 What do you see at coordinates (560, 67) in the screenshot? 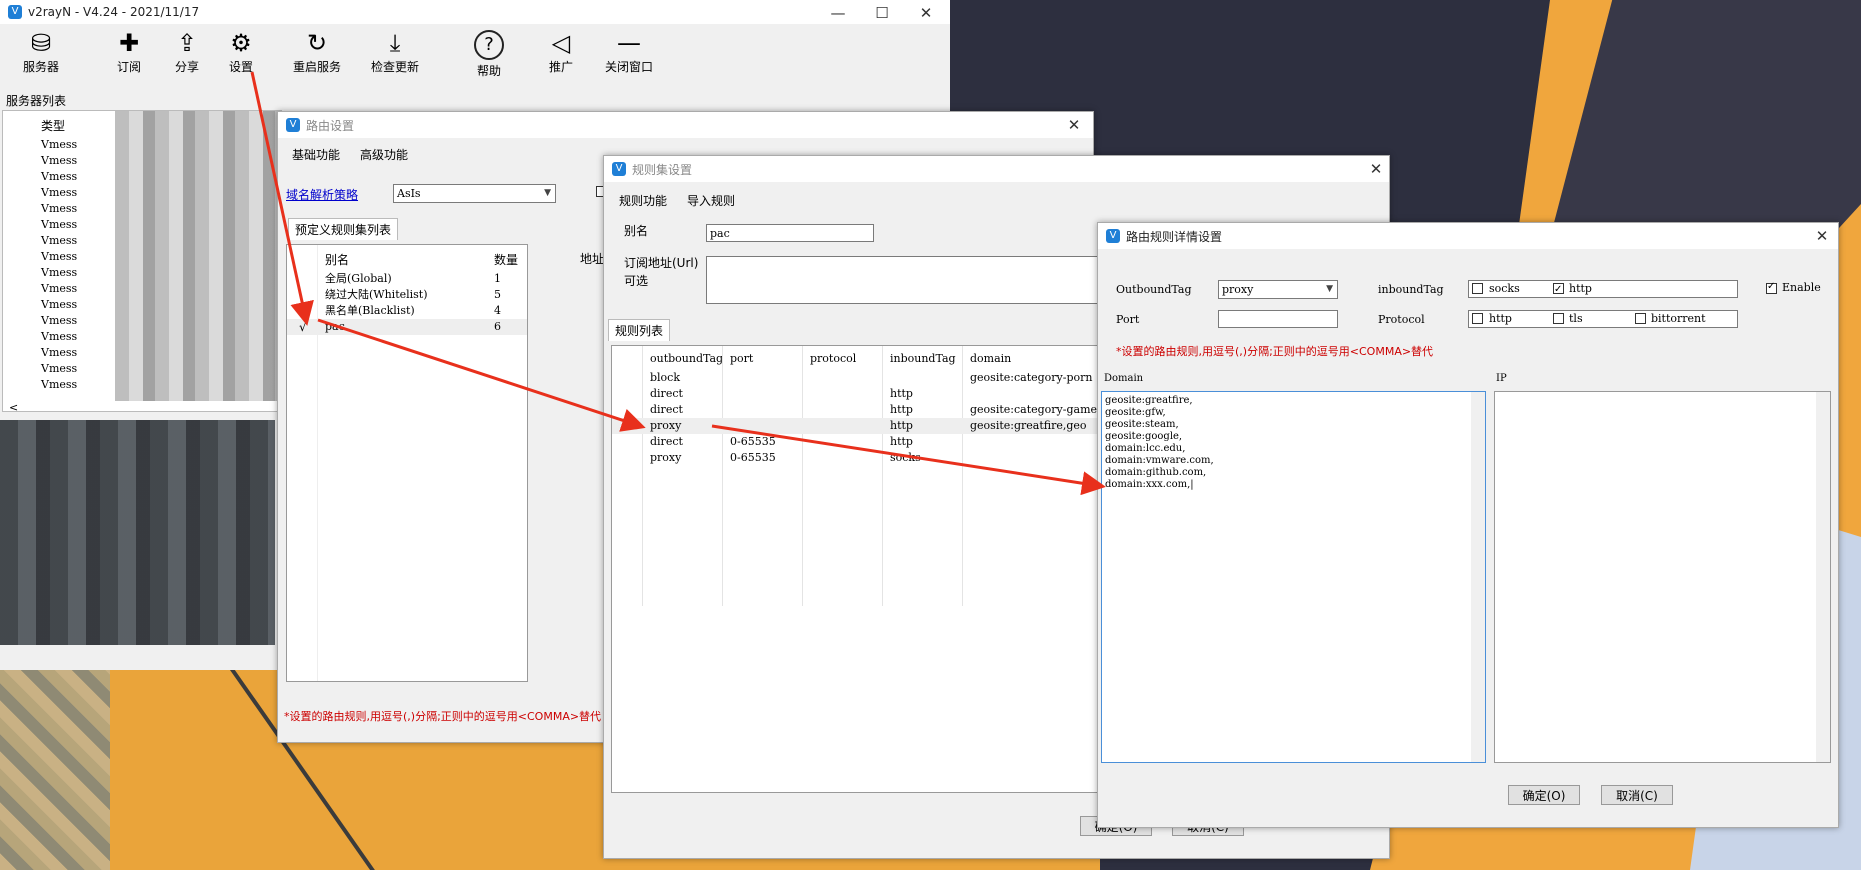
I see `toolbar-label: 推广` at bounding box center [560, 67].